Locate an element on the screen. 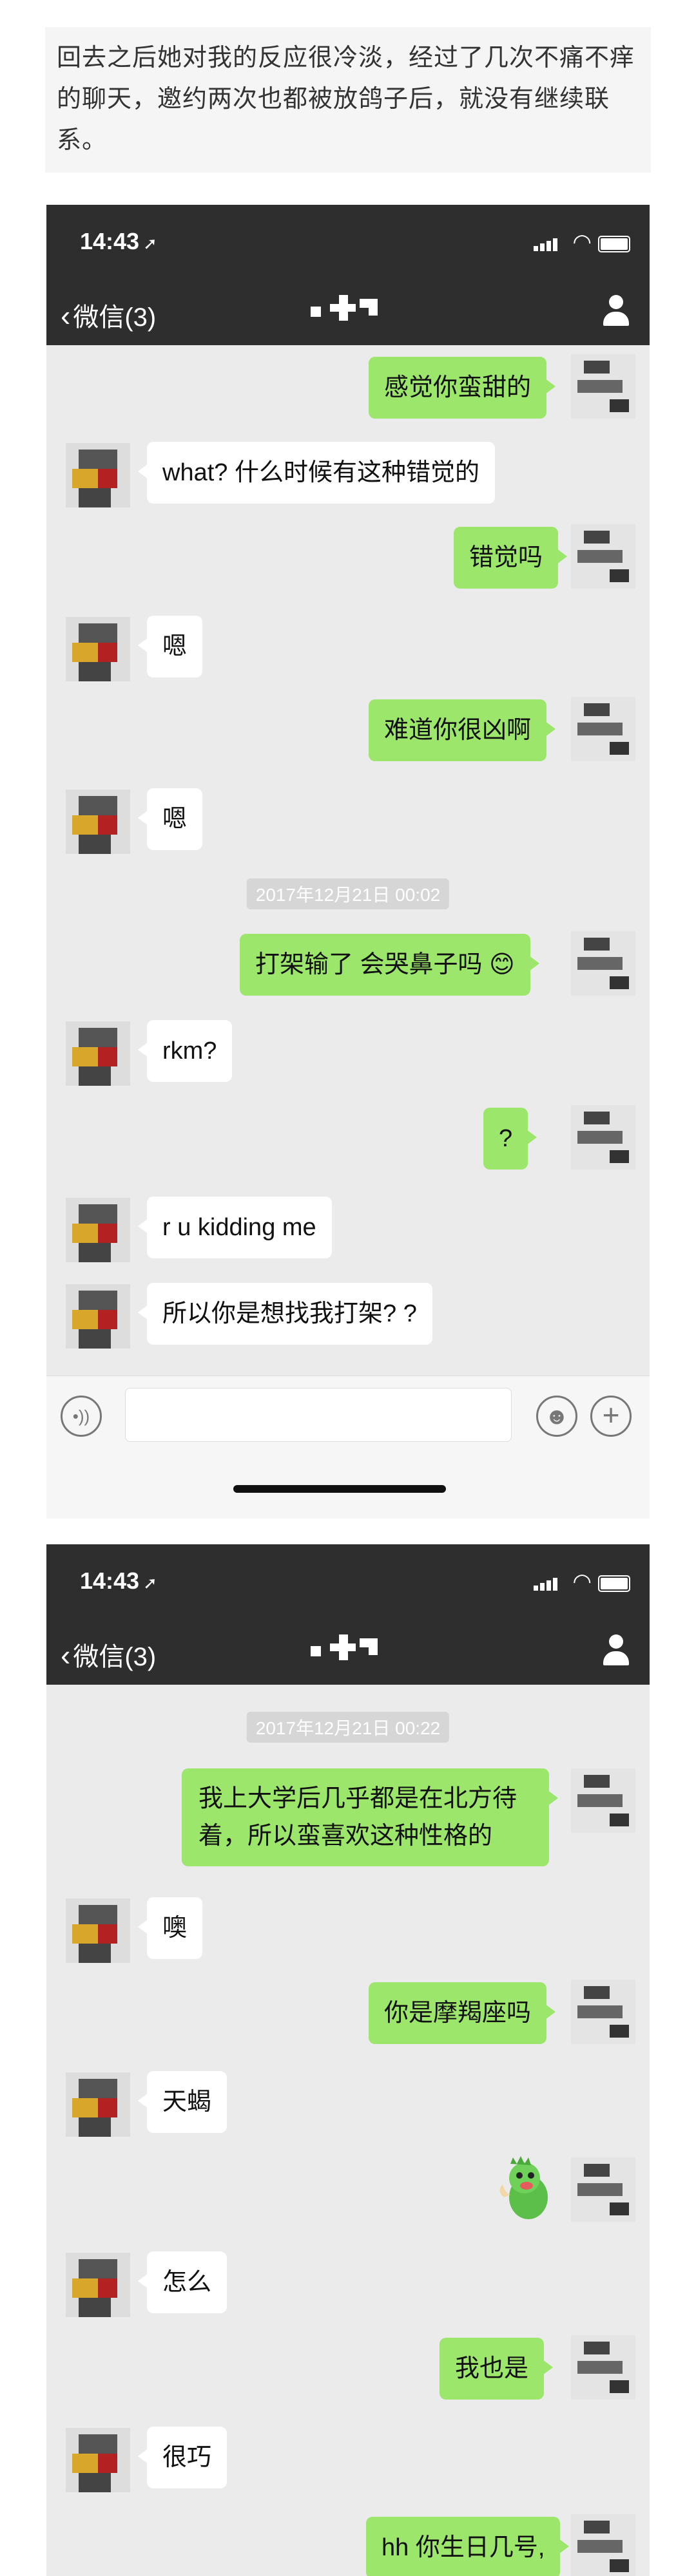  message-bubble-received: 所以你是想找我打架? ? is located at coordinates (285, 1314).